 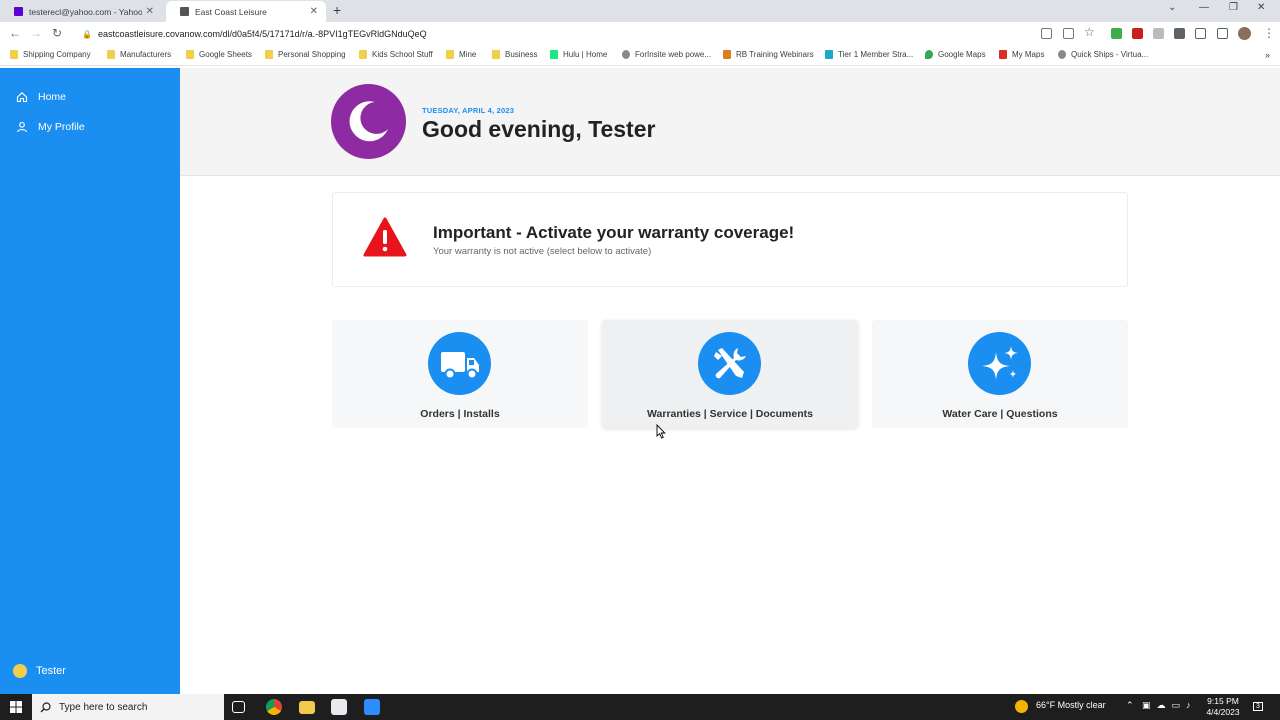 I want to click on search-icon, so click(x=45, y=706).